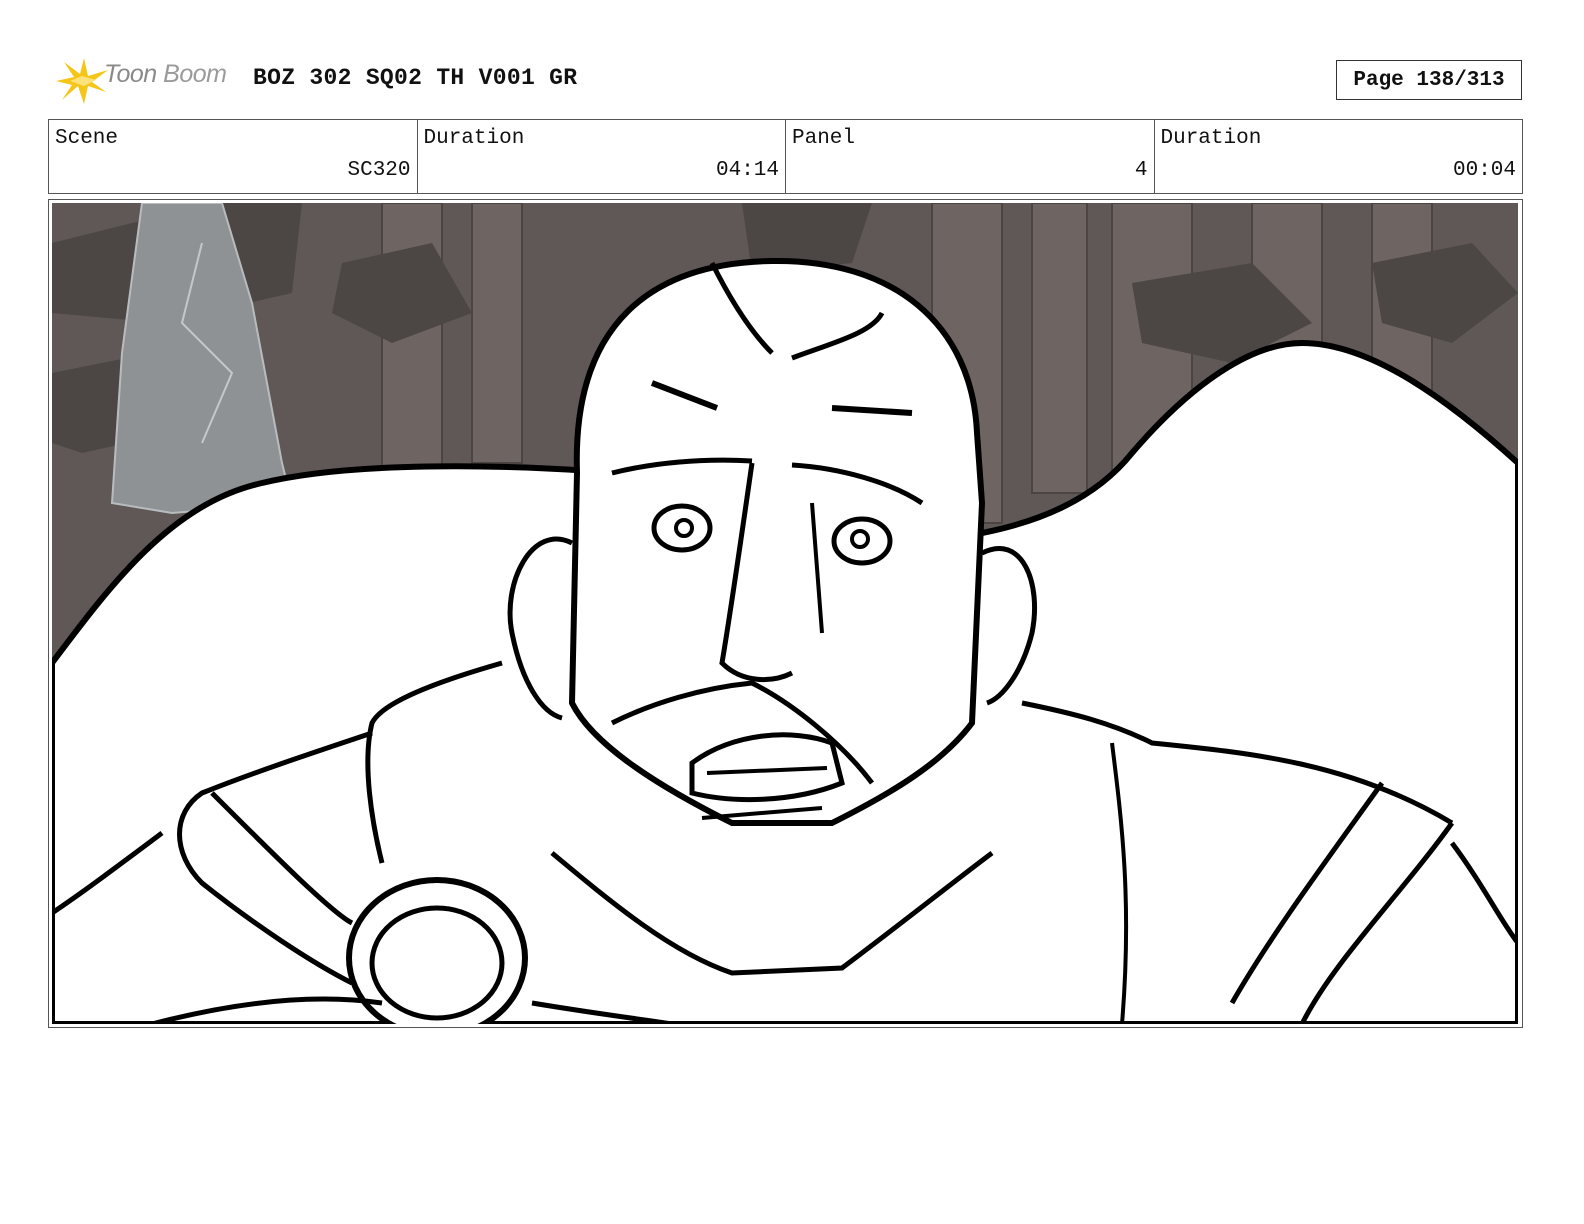 The width and height of the screenshot is (1584, 1224). What do you see at coordinates (824, 138) in the screenshot?
I see `panel-label: Panel` at bounding box center [824, 138].